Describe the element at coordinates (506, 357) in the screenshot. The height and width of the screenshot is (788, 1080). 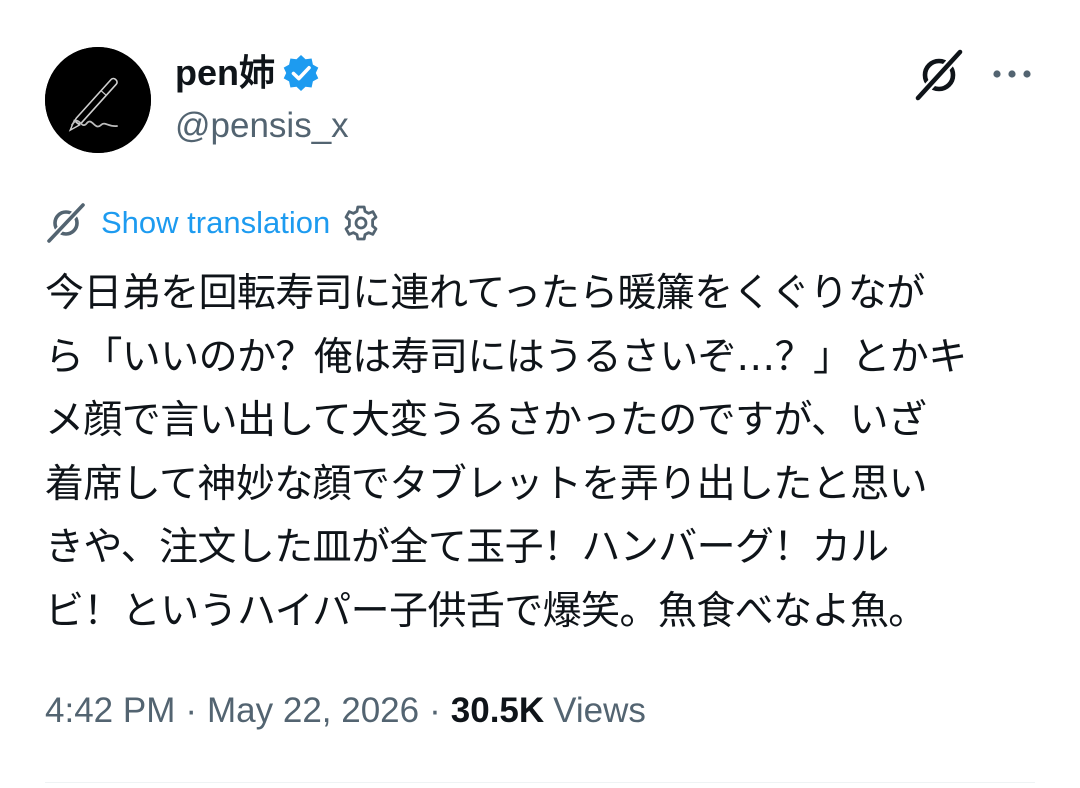
I see `tweet-text-line: ら「いいのか？俺は寿司にはうるさいぞ…？」とかキ` at that location.